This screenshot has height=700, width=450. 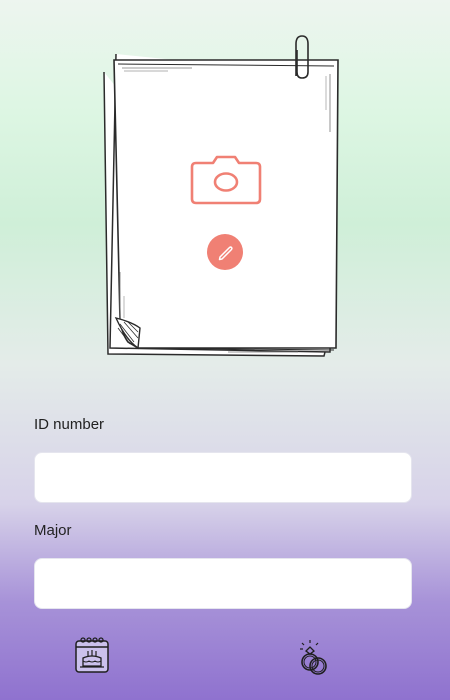 I want to click on wedding-rings-icon, so click(x=313, y=657).